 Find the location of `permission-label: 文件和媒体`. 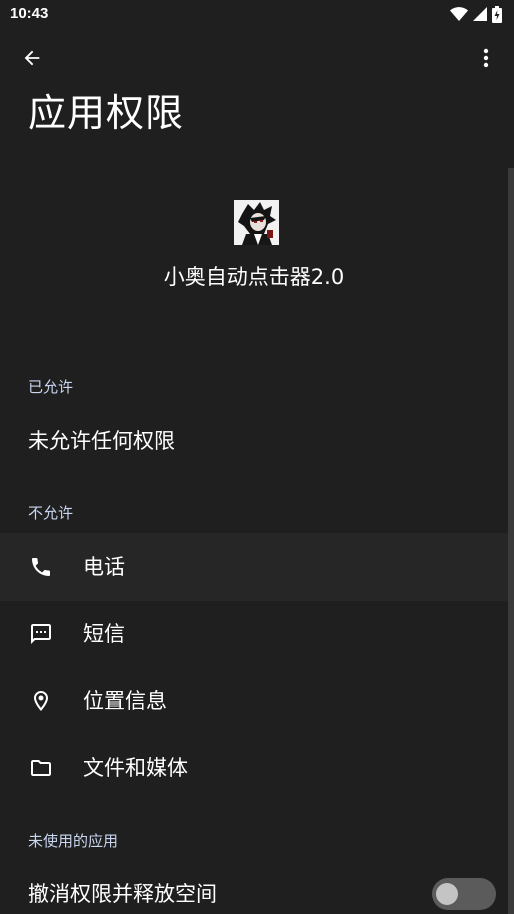

permission-label: 文件和媒体 is located at coordinates (135, 768).